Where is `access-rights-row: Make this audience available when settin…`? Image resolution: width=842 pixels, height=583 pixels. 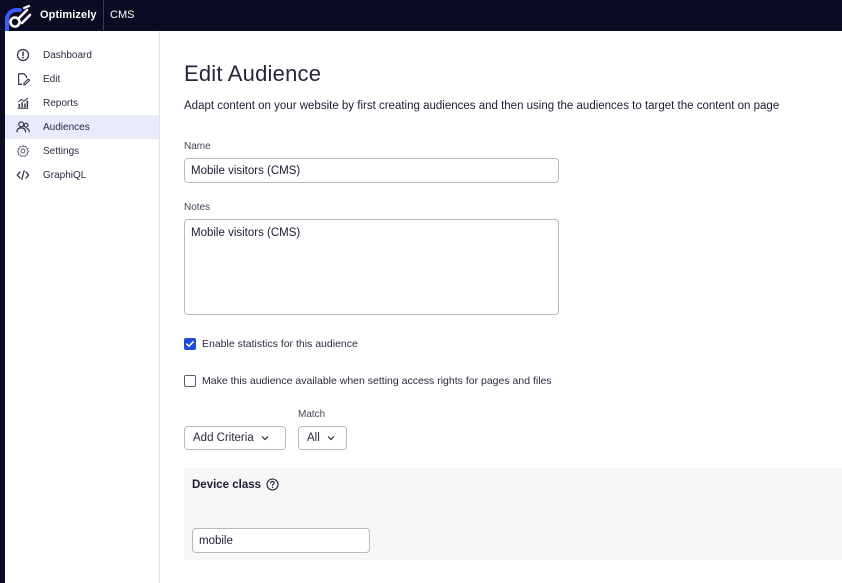
access-rights-row: Make this audience available when settin… is located at coordinates (368, 381).